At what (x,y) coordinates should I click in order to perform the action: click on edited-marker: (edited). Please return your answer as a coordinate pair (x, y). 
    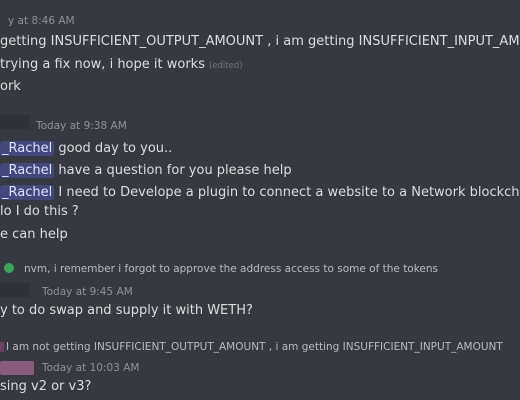
    Looking at the image, I should click on (225, 66).